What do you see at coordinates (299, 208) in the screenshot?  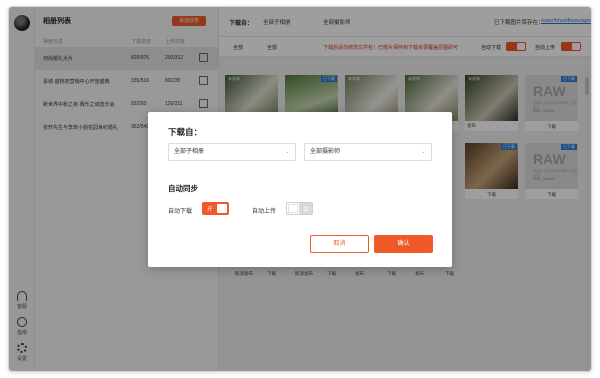 I see `auto-upload-toggle: 关` at bounding box center [299, 208].